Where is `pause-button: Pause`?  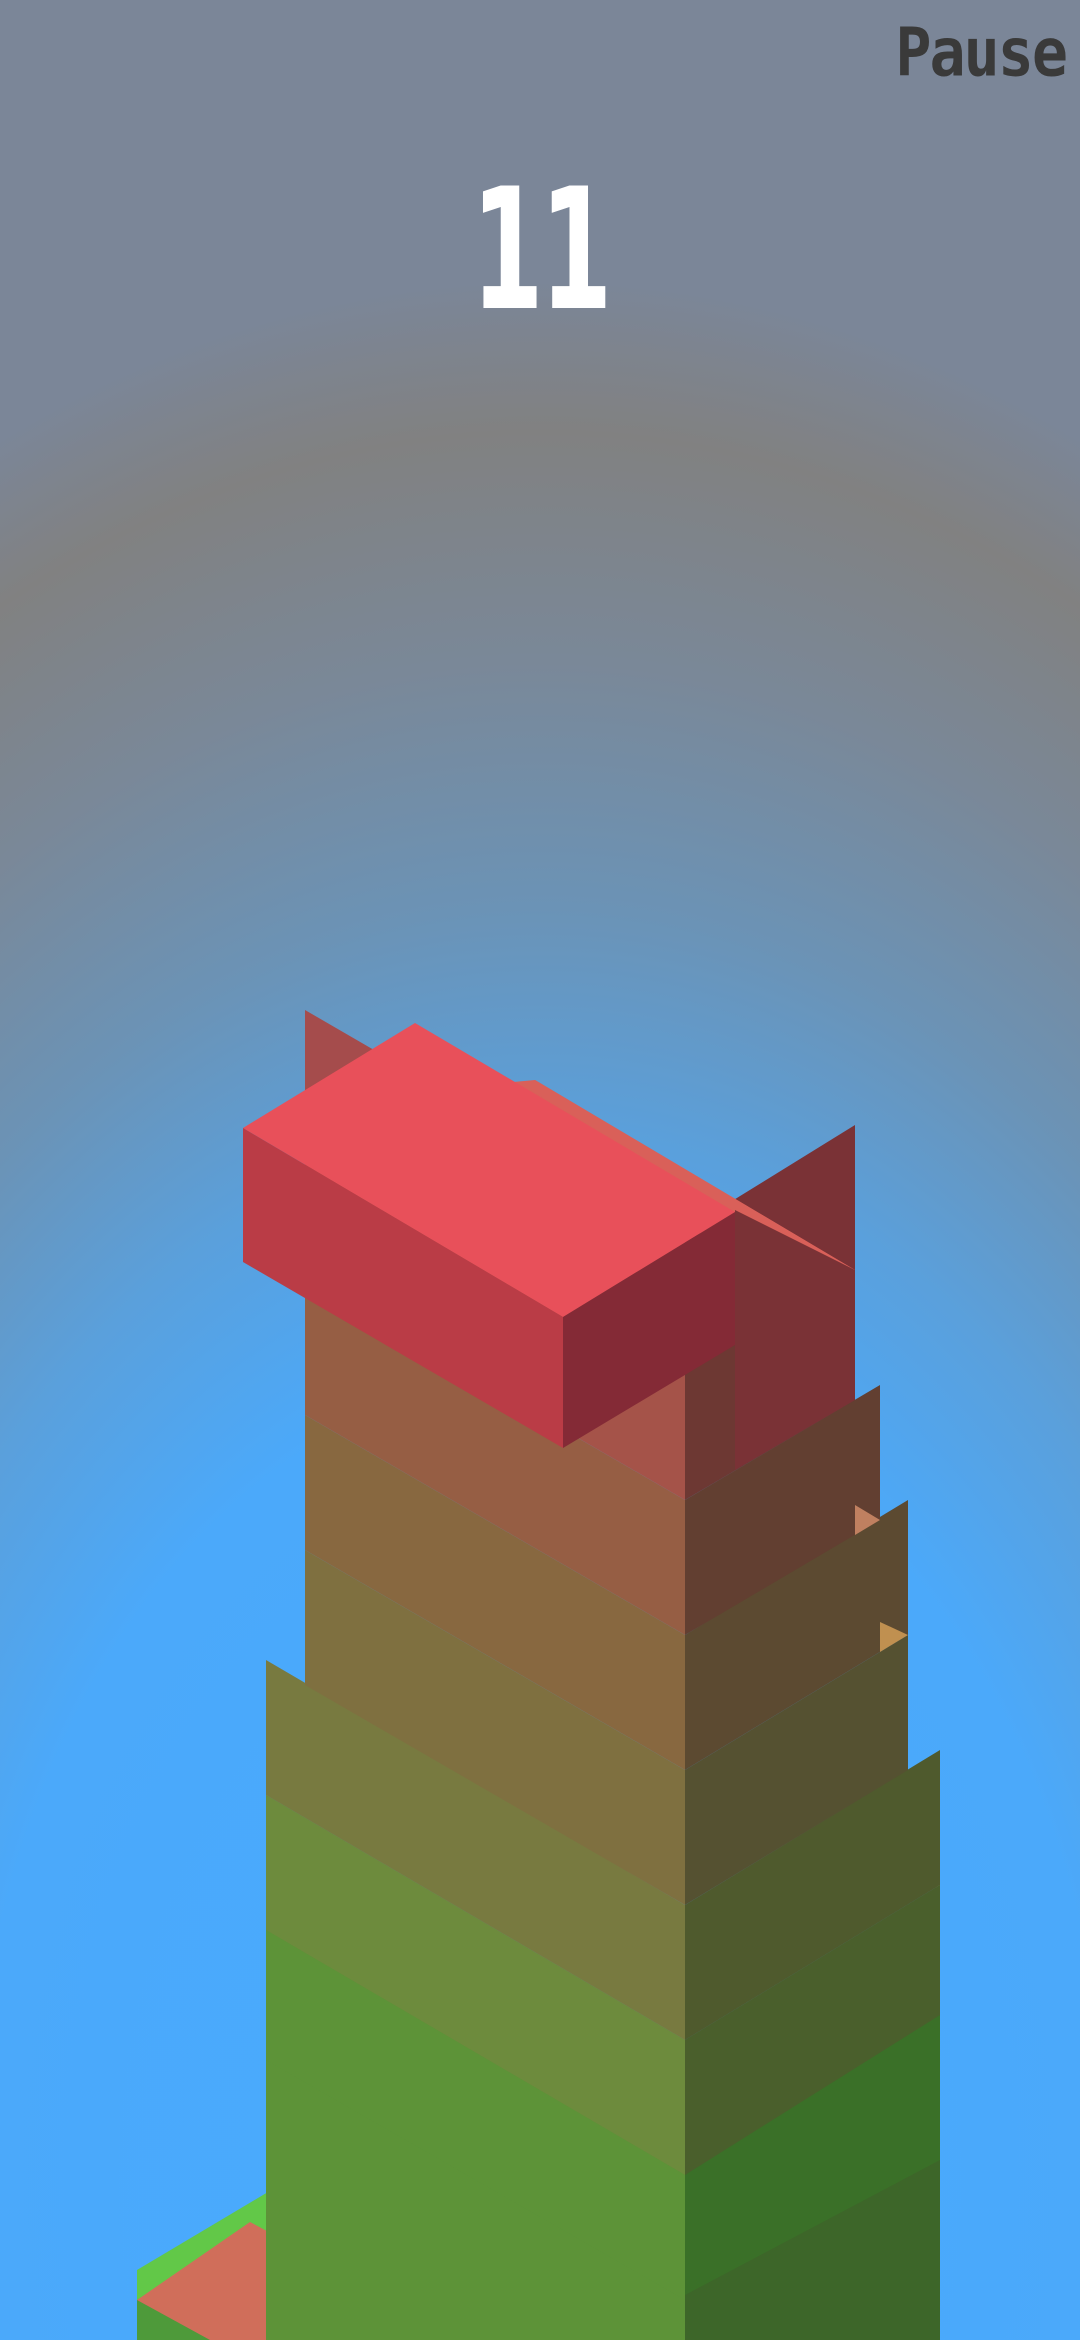 pause-button: Pause is located at coordinates (981, 53).